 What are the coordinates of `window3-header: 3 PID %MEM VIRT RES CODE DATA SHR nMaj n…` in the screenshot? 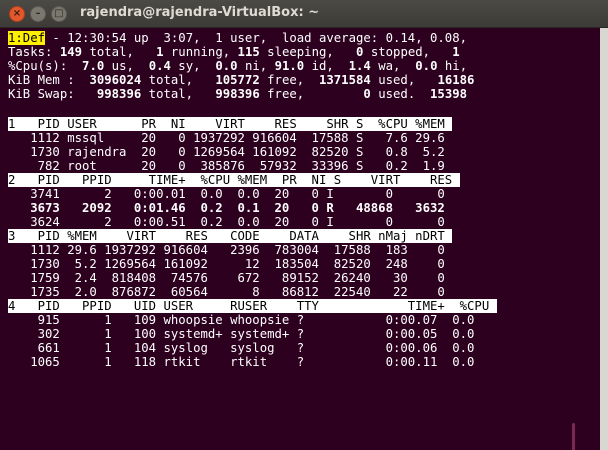 It's located at (230, 236).